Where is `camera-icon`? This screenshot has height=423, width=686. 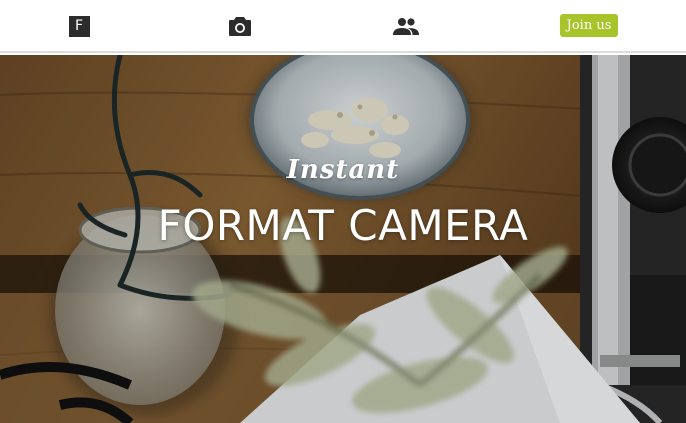
camera-icon is located at coordinates (240, 26).